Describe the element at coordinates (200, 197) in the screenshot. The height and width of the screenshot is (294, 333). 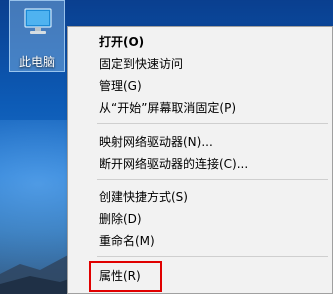
I see `menu-item-create-shortcut: 创建快捷方式(S)` at that location.